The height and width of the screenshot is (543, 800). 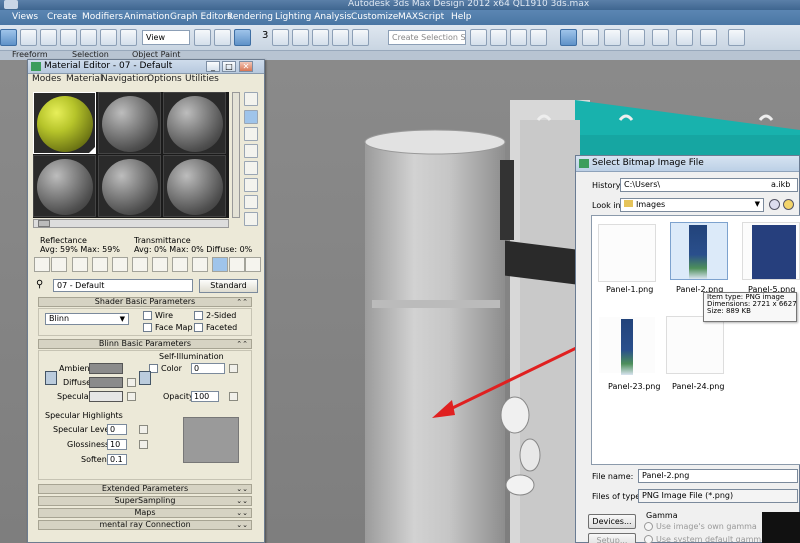 What do you see at coordinates (106, 382) in the screenshot?
I see `diffuse-color-swatch` at bounding box center [106, 382].